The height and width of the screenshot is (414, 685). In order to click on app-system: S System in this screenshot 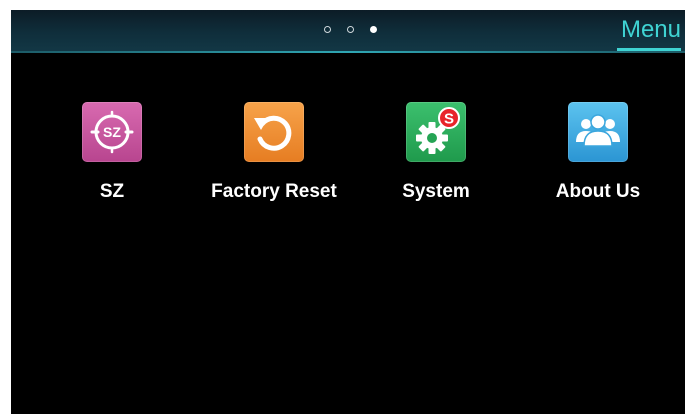, I will do `click(436, 152)`.